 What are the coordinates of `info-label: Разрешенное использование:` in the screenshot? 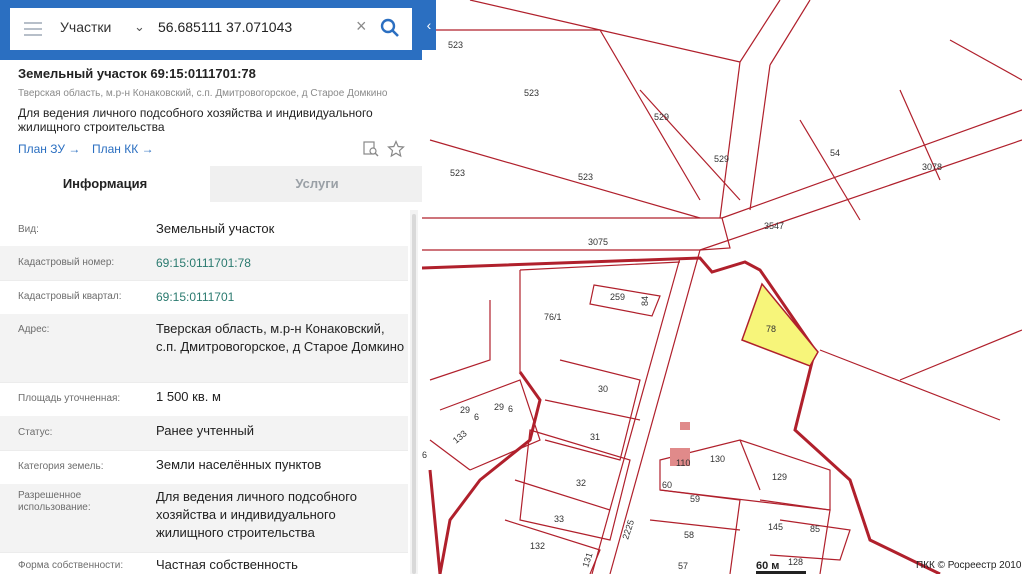 It's located at (54, 501).